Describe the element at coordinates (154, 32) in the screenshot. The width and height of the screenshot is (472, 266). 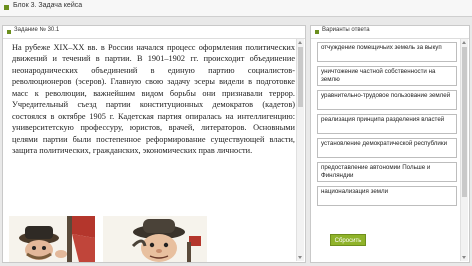
I see `task-panel-header: Задание № 30.1` at that location.